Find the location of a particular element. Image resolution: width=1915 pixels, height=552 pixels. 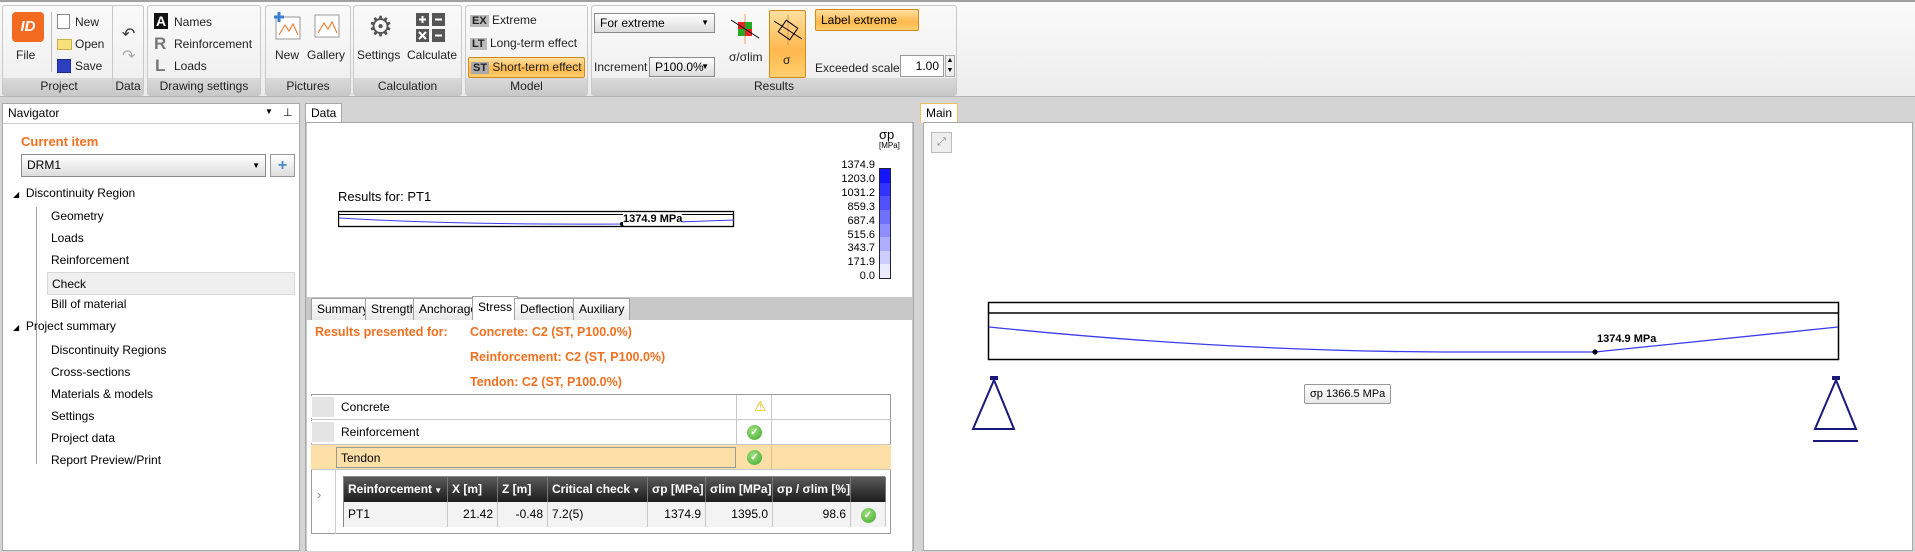

expand-detail-chevron-icon: › is located at coordinates (319, 494).